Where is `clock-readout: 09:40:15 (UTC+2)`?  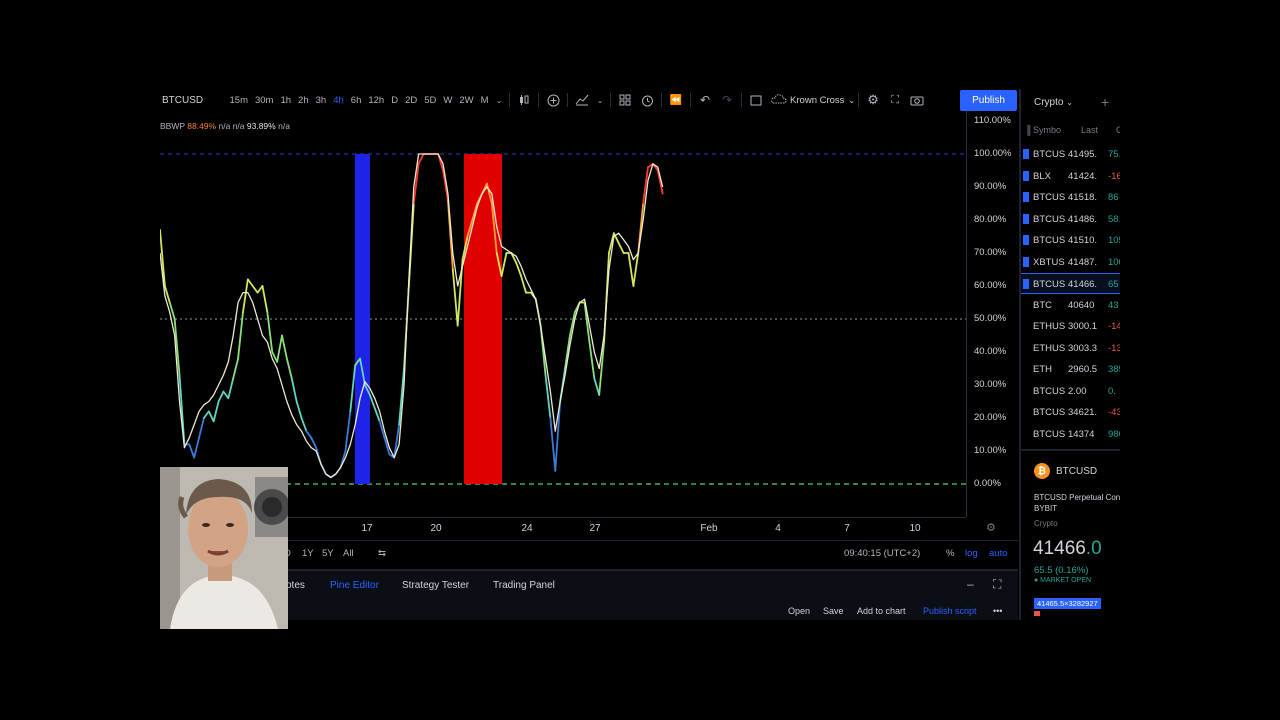 clock-readout: 09:40:15 (UTC+2) is located at coordinates (882, 553).